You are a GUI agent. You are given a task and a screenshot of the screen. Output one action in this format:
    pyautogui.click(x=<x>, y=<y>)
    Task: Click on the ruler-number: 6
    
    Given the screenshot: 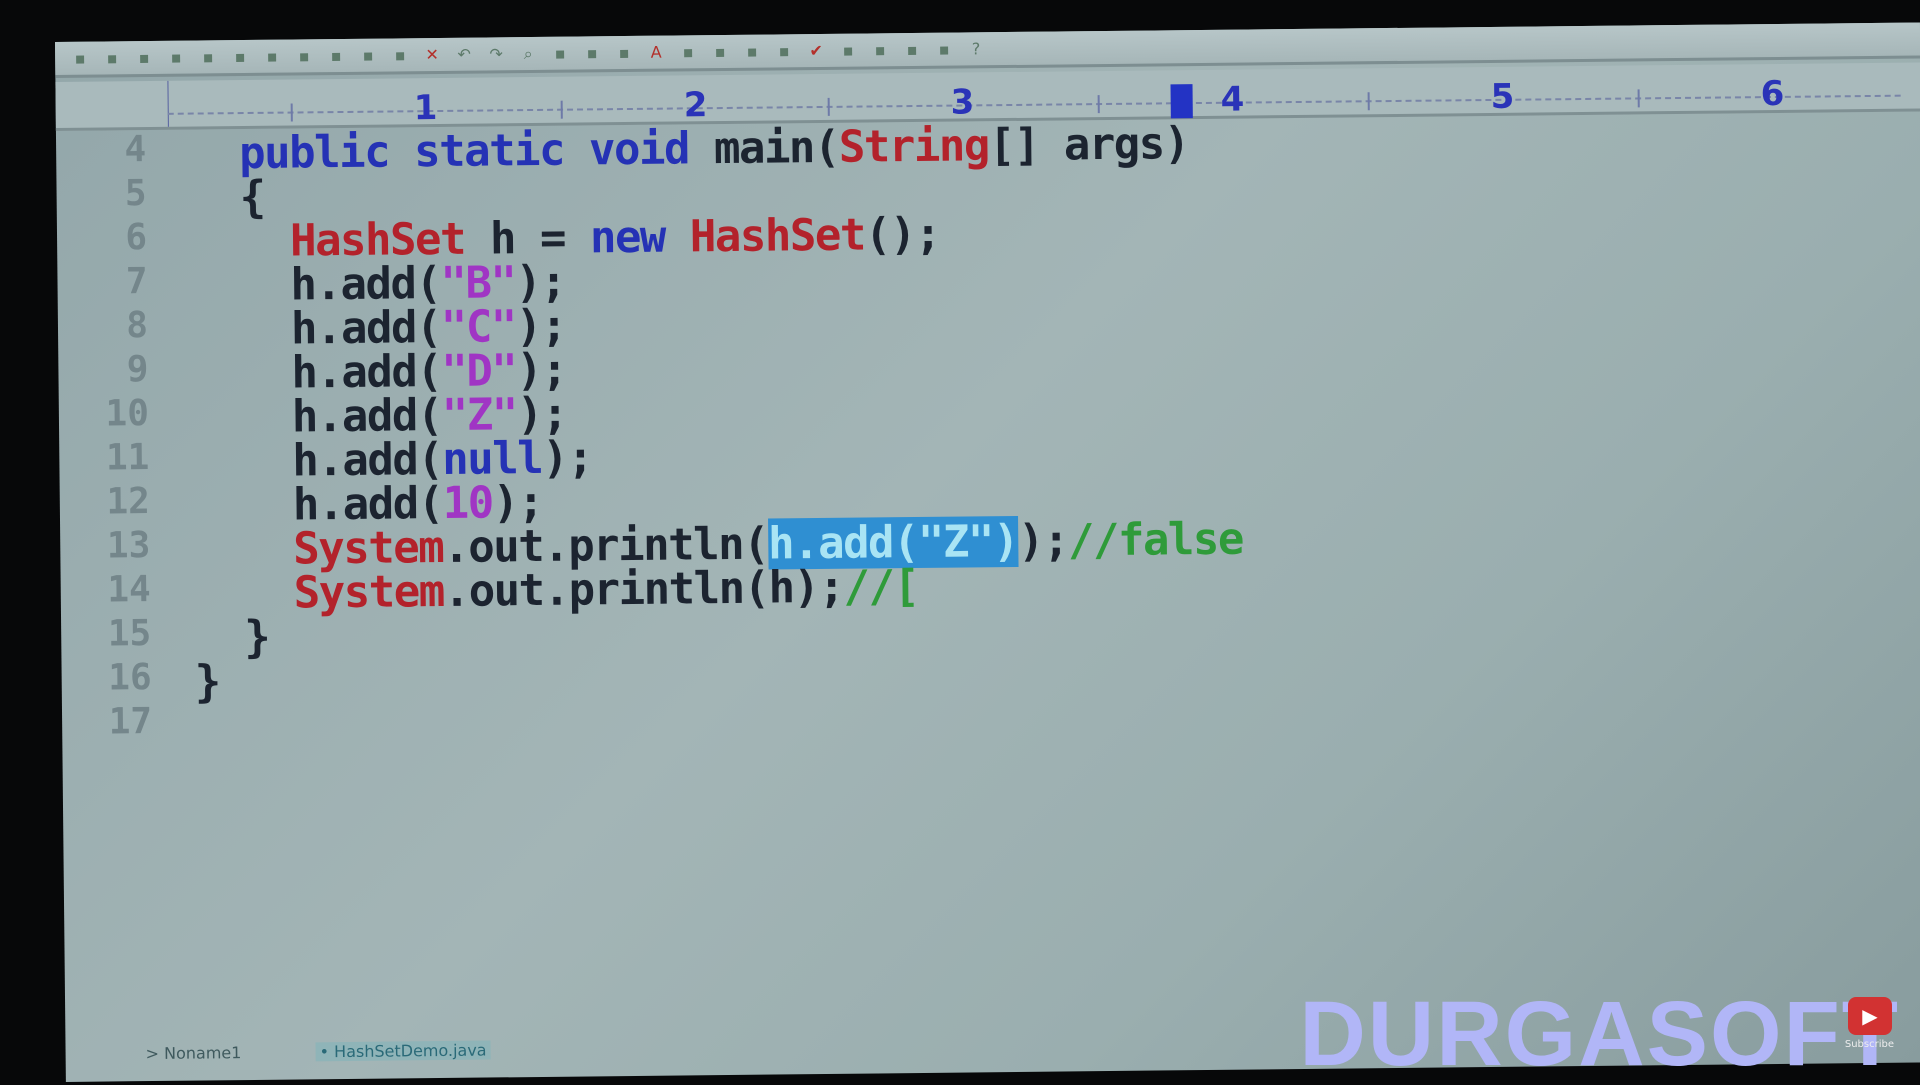 What is the action you would take?
    pyautogui.click(x=1772, y=94)
    